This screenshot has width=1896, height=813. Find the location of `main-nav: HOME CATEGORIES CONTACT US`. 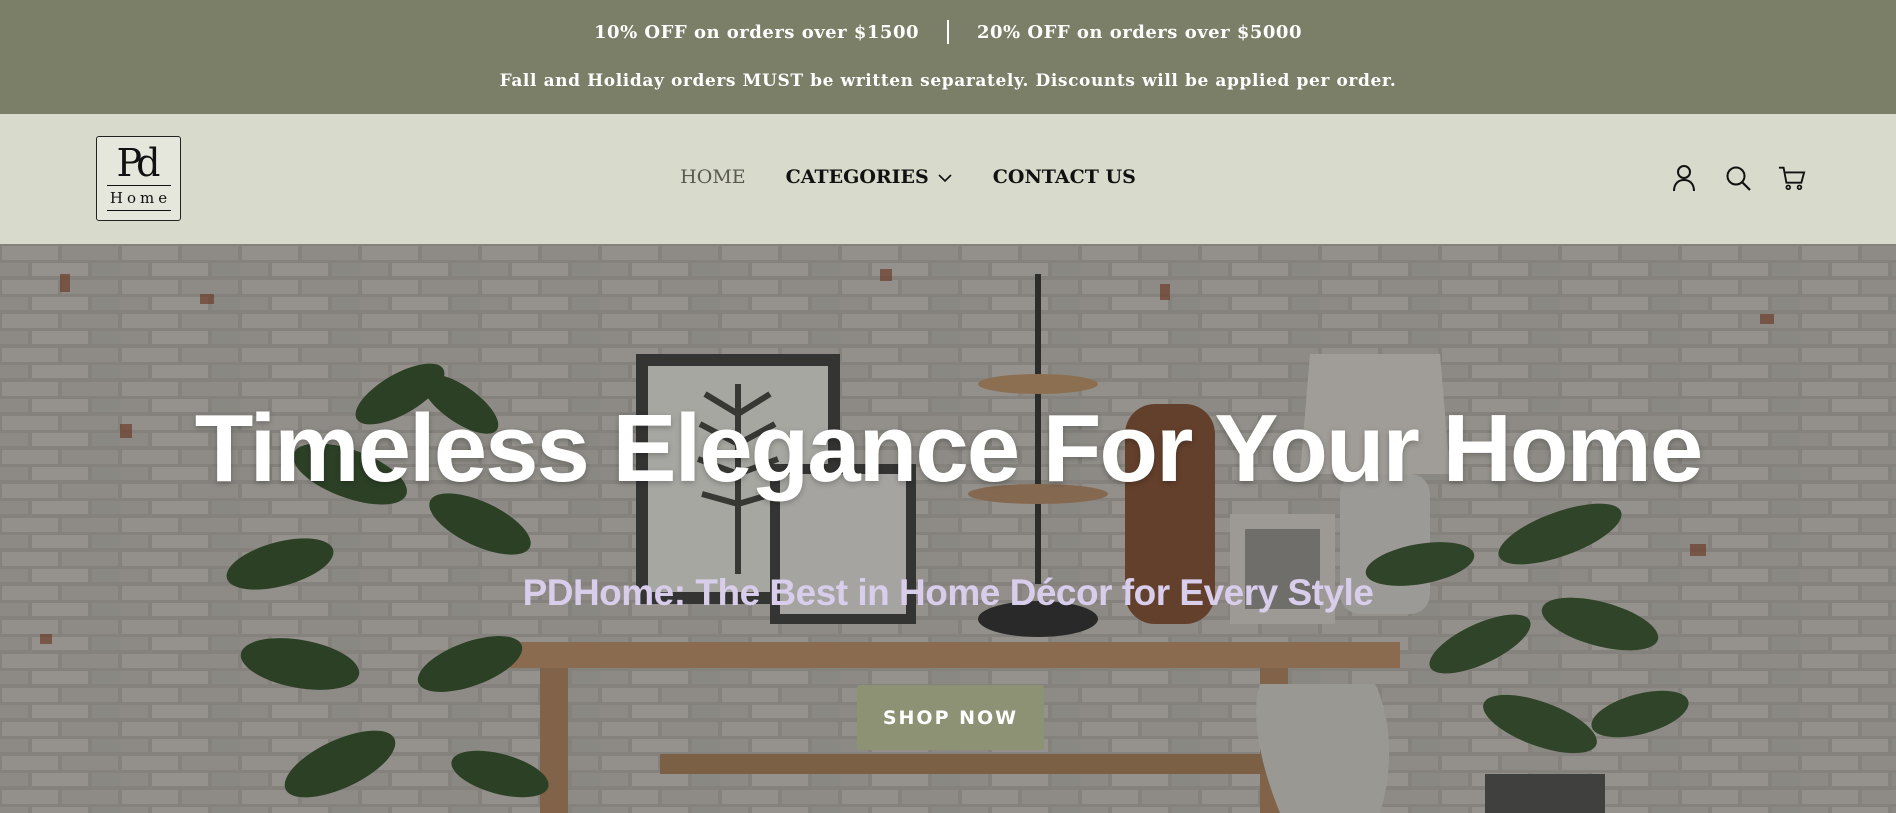

main-nav: HOME CATEGORIES CONTACT US is located at coordinates (948, 177).